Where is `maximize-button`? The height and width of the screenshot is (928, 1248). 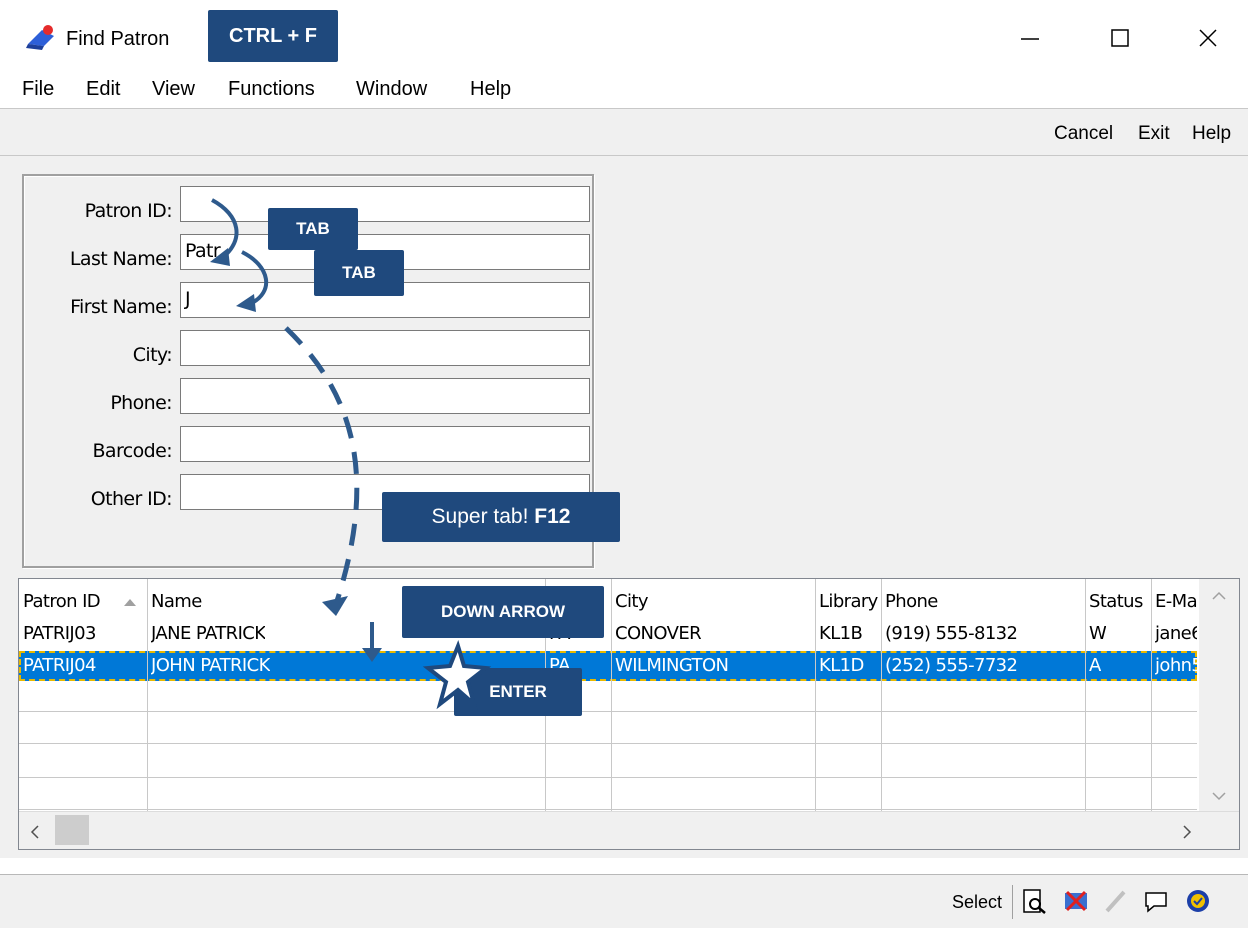
maximize-button is located at coordinates (1120, 38).